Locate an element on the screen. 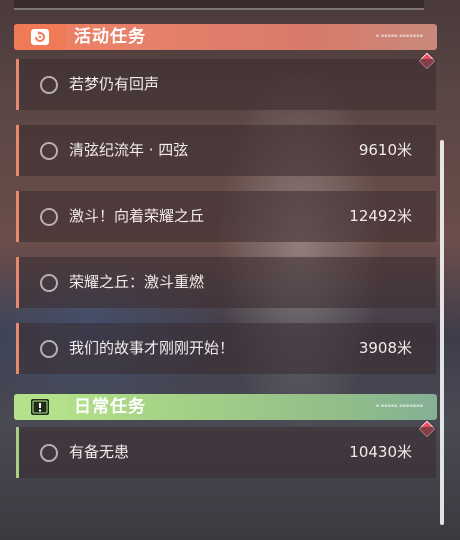 Image resolution: width=460 pixels, height=540 pixels. task-item: 激斗！向着荣耀之丘 12492米 is located at coordinates (226, 216).